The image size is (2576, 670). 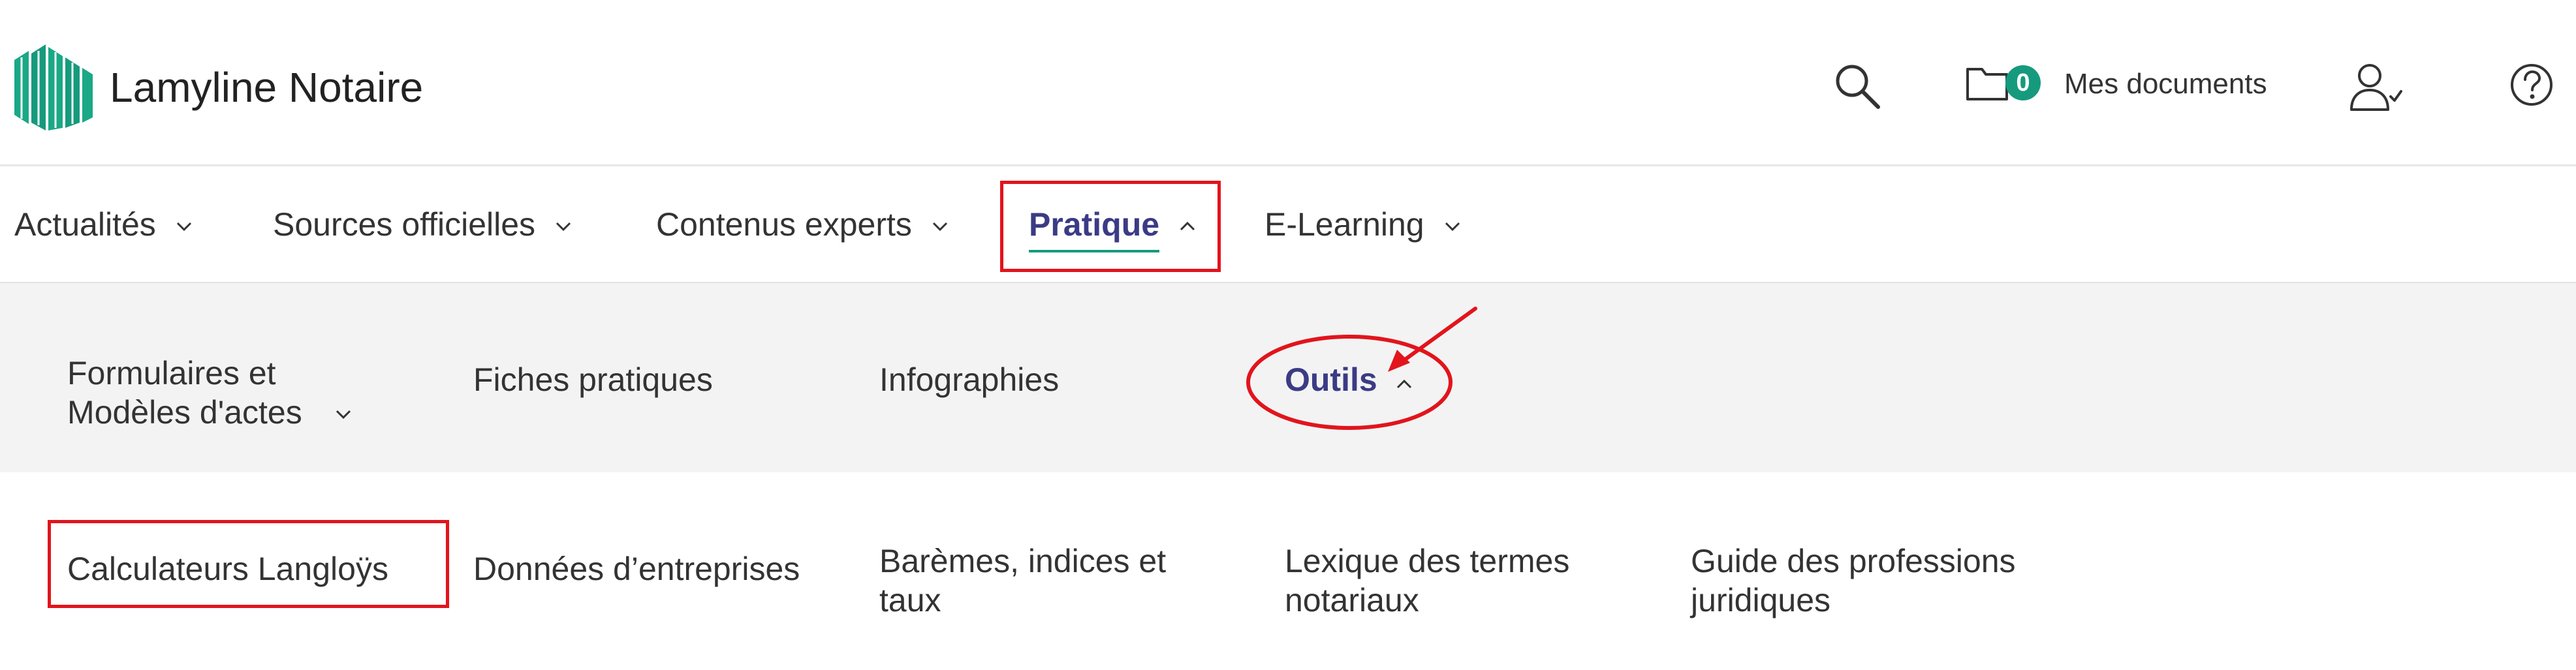 I want to click on user-check-icon, so click(x=2376, y=86).